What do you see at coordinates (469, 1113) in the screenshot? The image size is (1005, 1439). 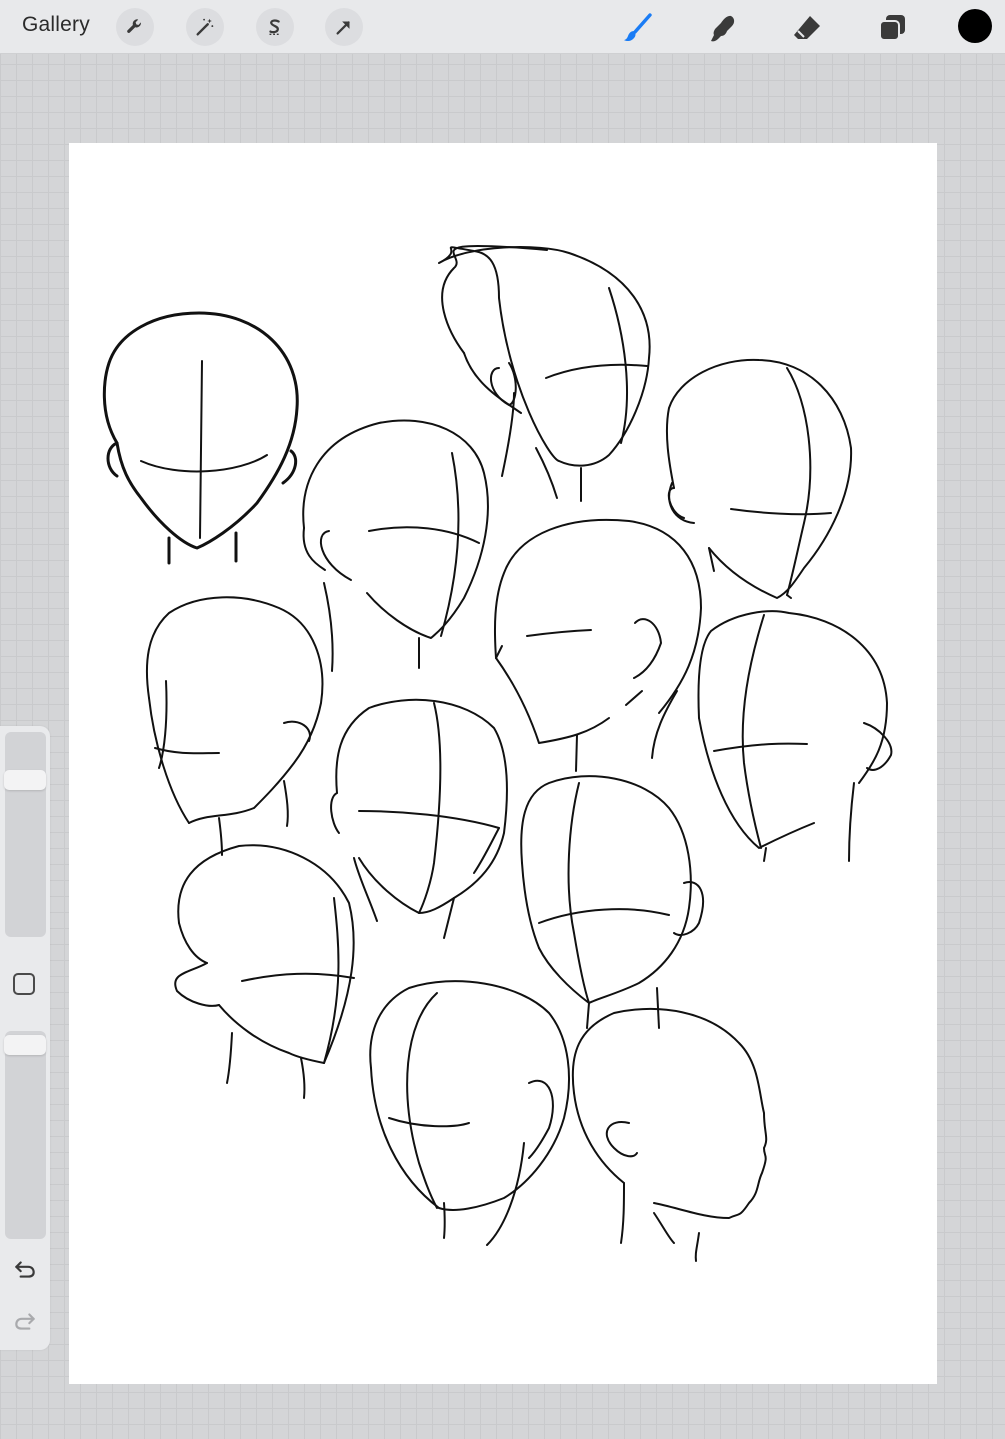 I see `head-sketch-bottom-center` at bounding box center [469, 1113].